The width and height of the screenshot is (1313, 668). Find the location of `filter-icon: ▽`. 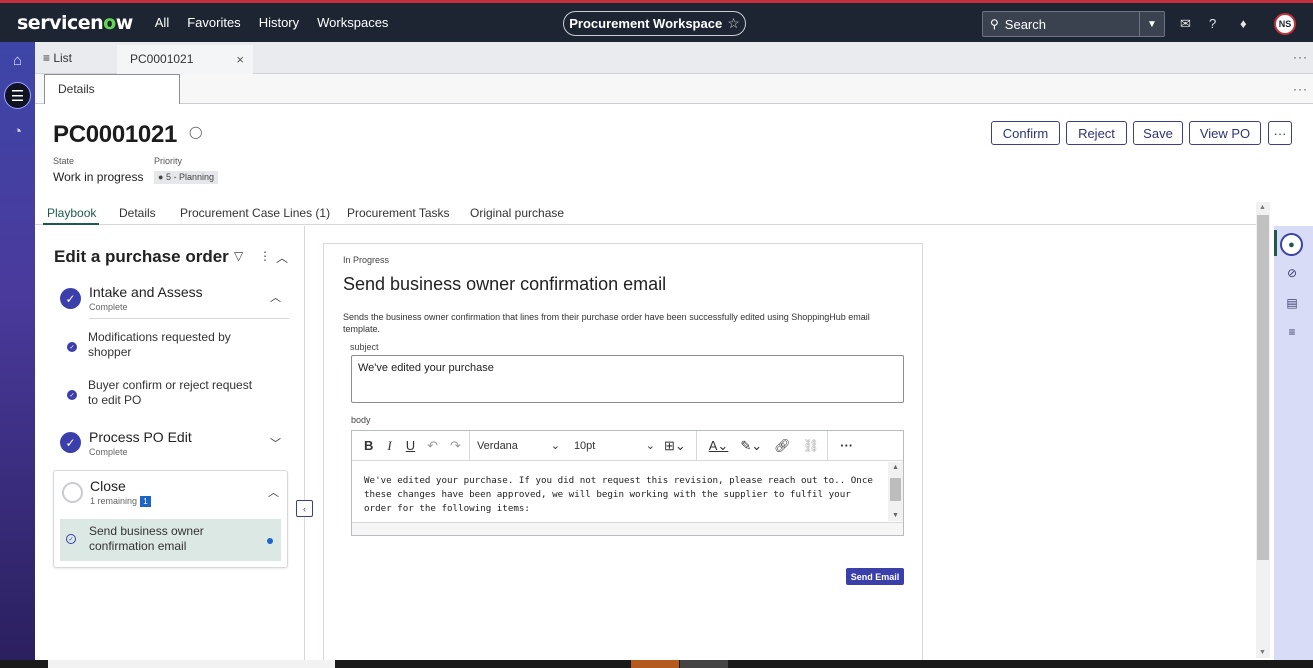

filter-icon: ▽ is located at coordinates (238, 256).